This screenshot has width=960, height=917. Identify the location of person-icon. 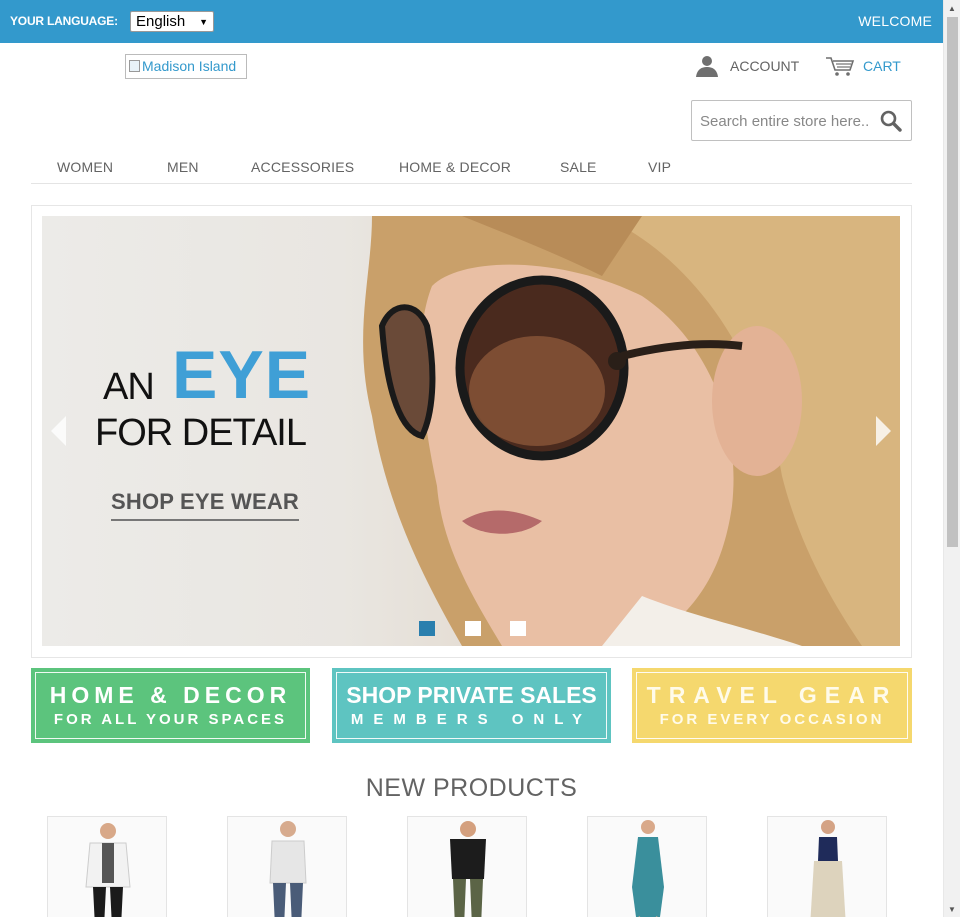
(707, 66).